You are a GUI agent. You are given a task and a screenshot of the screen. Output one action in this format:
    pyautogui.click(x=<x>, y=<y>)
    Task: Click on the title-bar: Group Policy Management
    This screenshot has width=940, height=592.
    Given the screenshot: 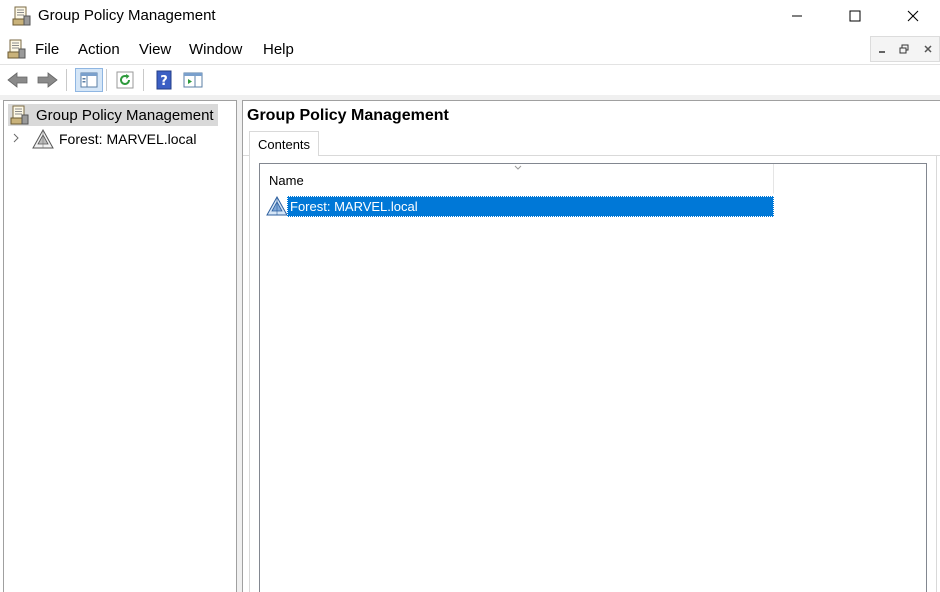 What is the action you would take?
    pyautogui.click(x=470, y=16)
    